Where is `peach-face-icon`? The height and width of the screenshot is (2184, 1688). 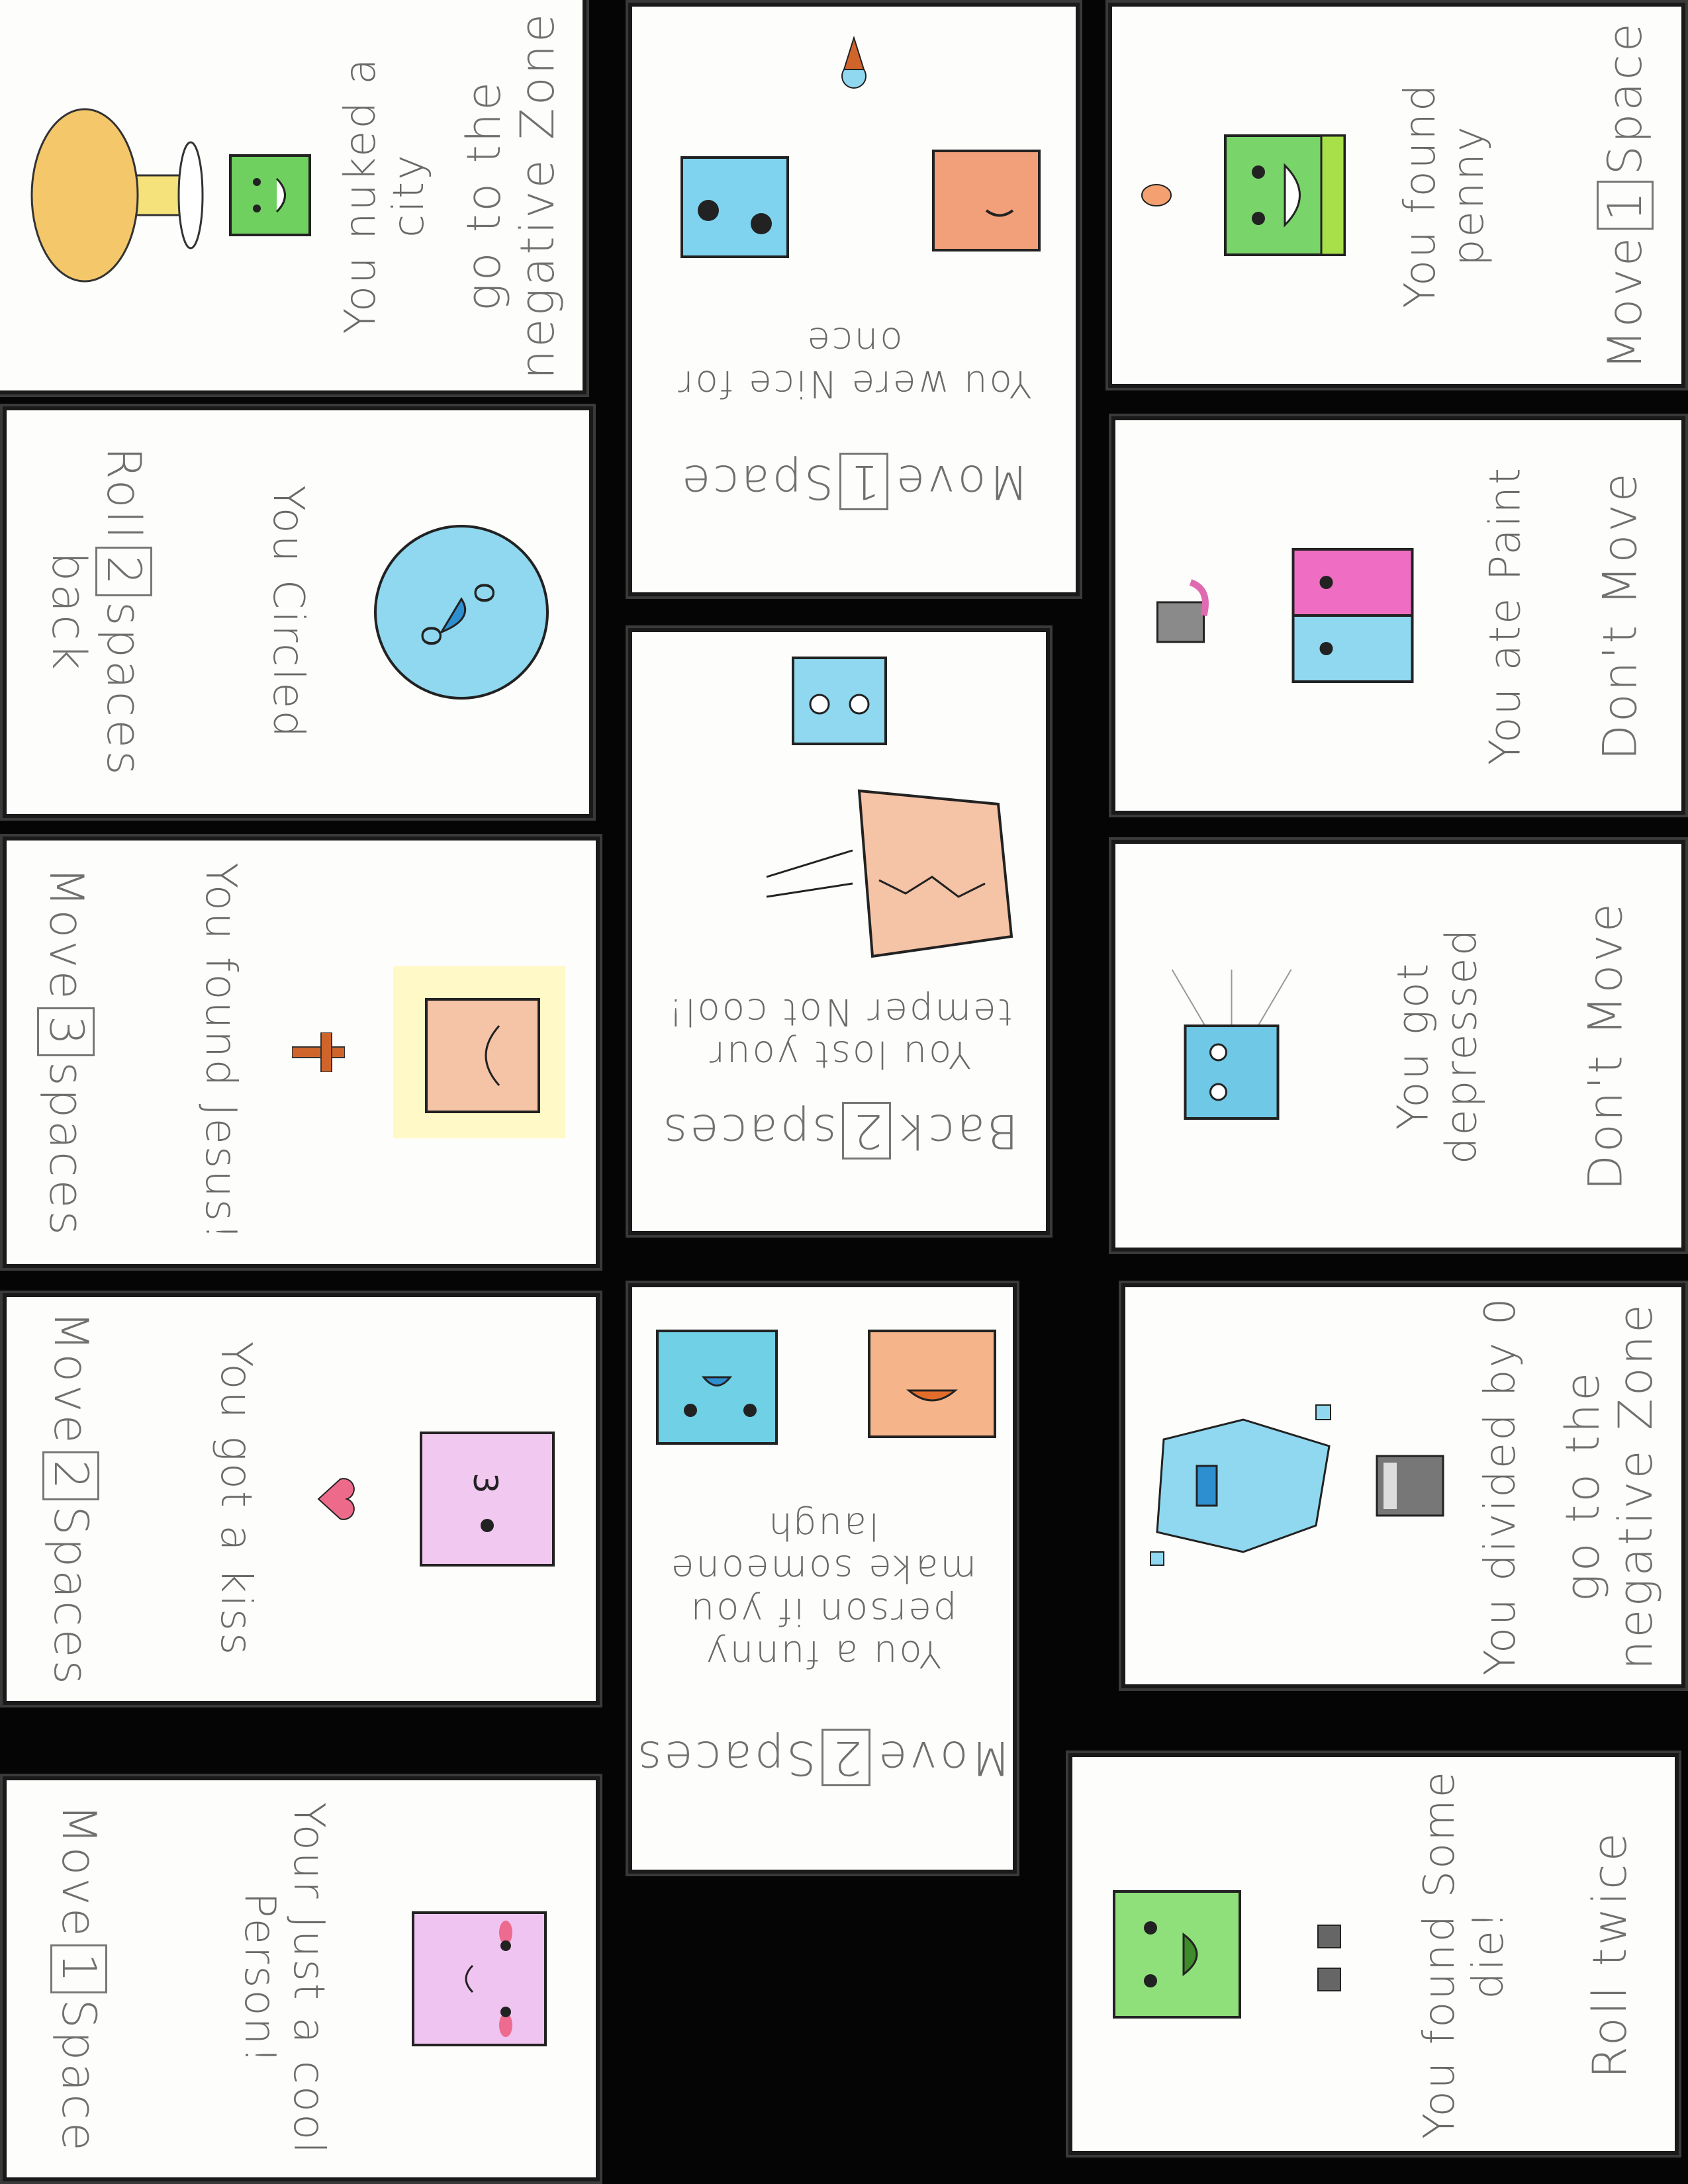
peach-face-icon is located at coordinates (479, 1052).